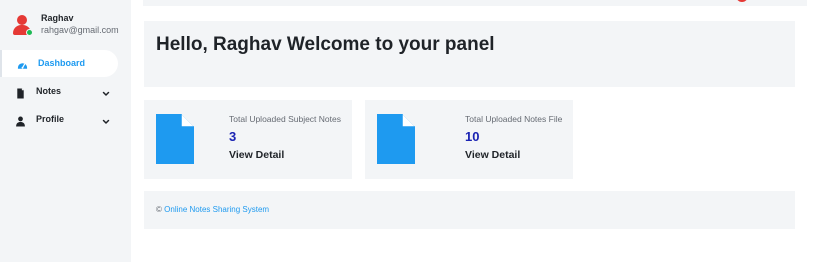  I want to click on user-profile: Raghav rahgav@gmail.com, so click(65, 23).